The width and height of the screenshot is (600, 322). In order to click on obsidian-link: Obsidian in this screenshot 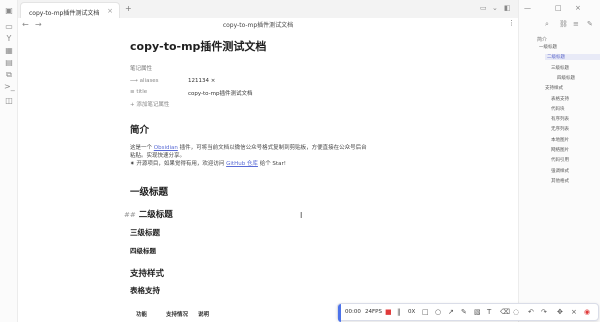, I will do `click(166, 148)`.